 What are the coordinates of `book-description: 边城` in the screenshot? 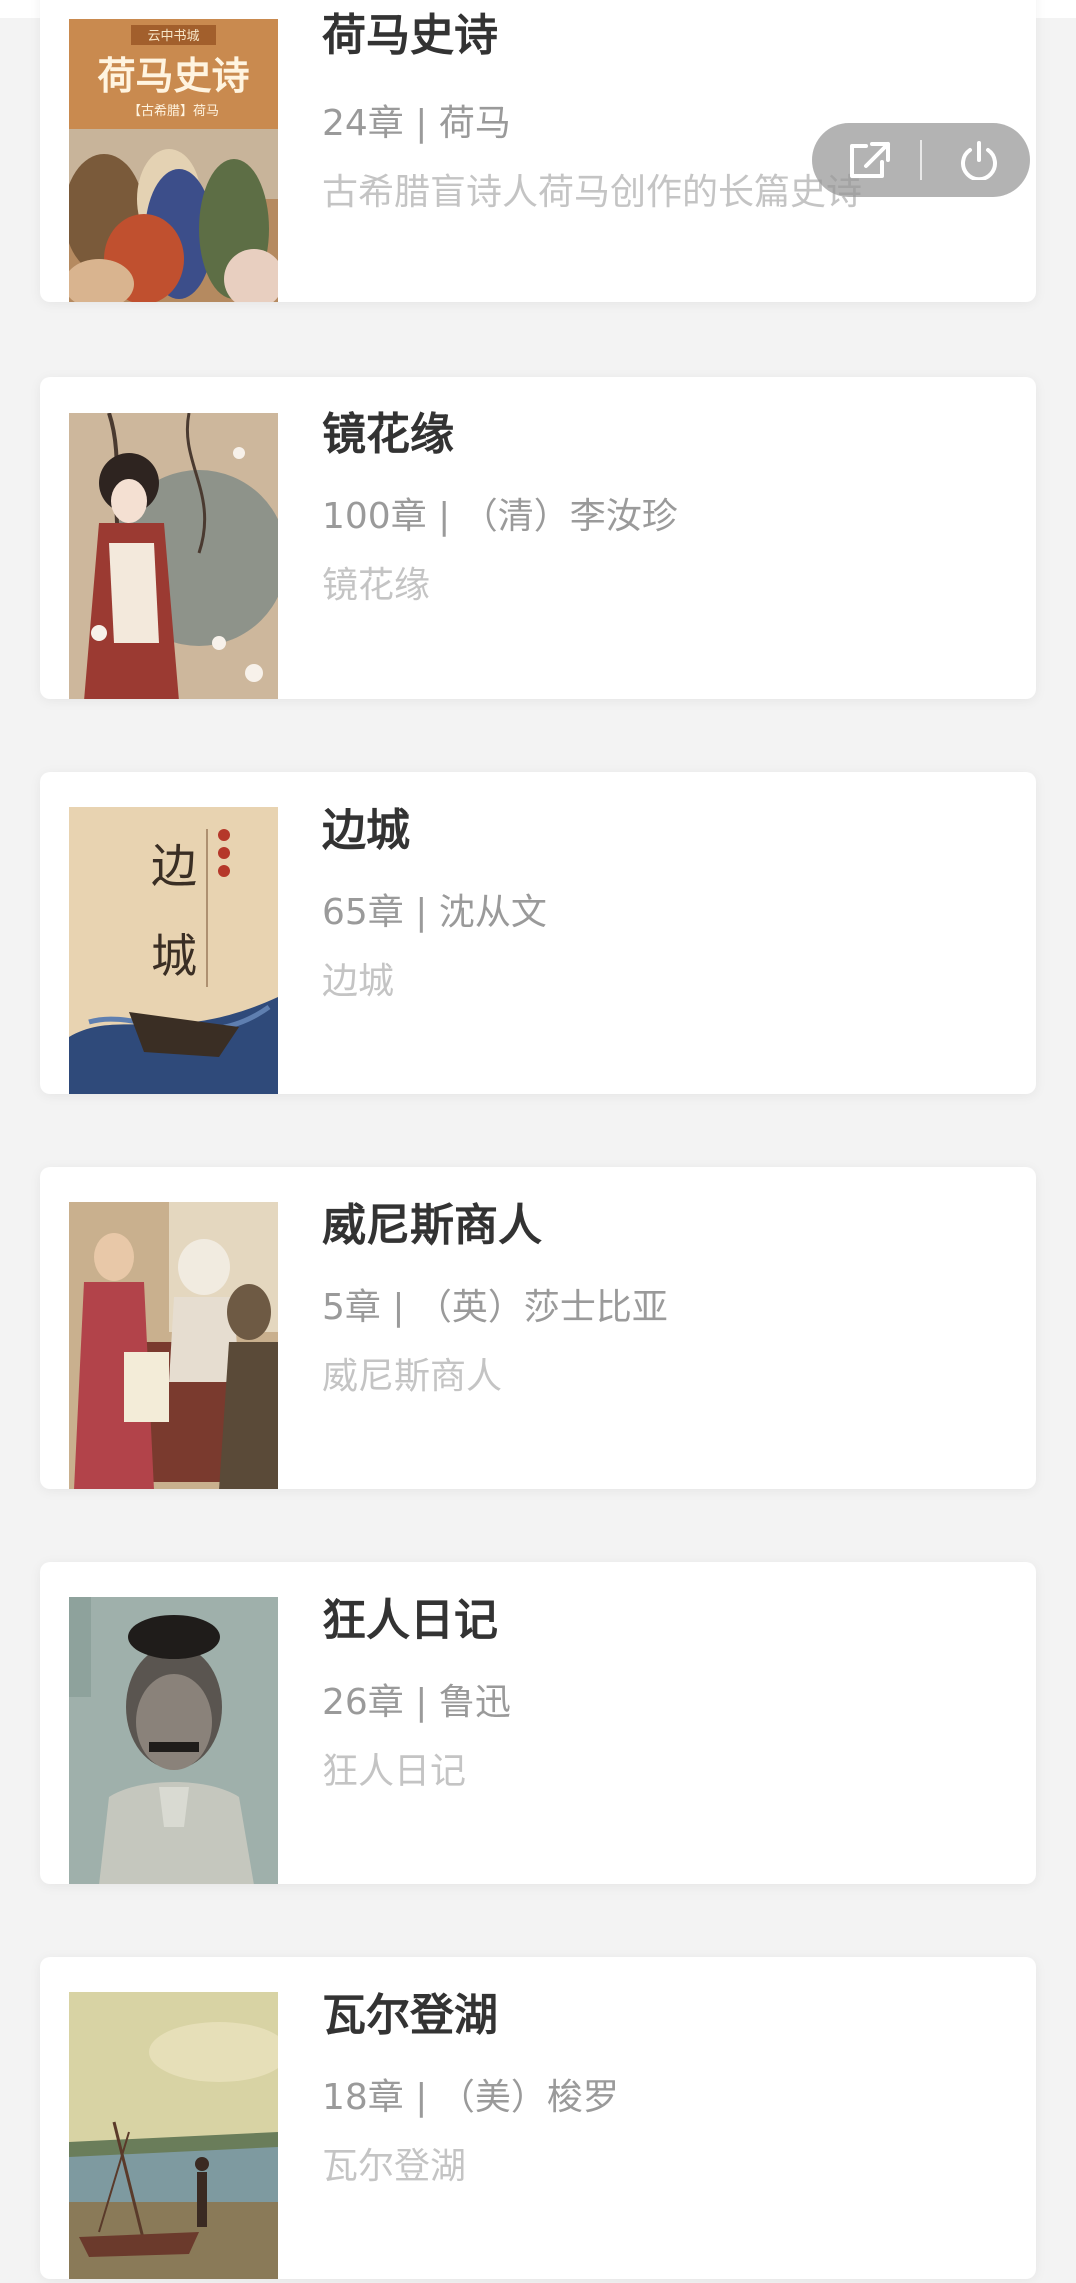 It's located at (358, 981).